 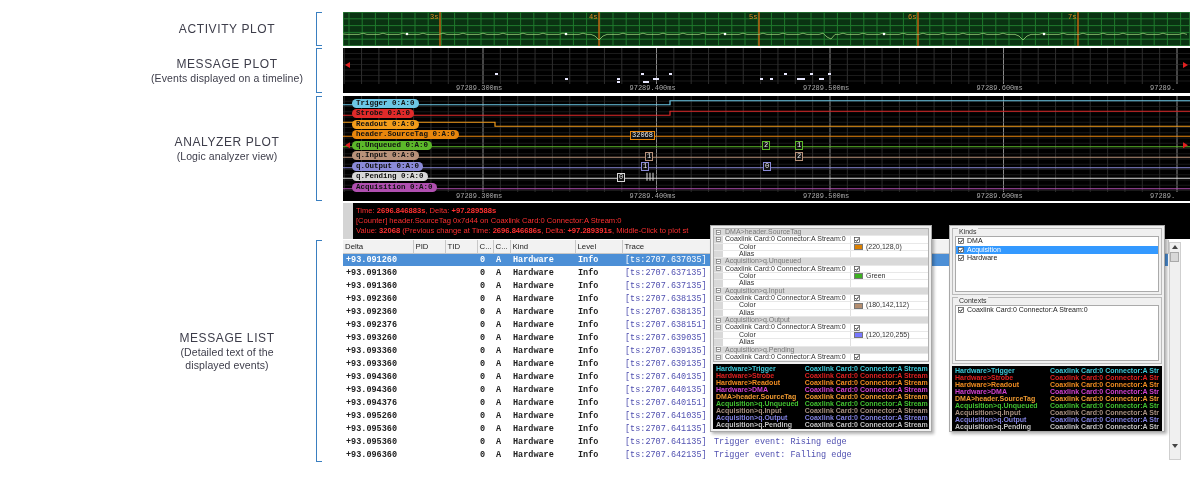 What do you see at coordinates (666, 273) in the screenshot?
I see `table-cell: [ts:2707.637135]` at bounding box center [666, 273].